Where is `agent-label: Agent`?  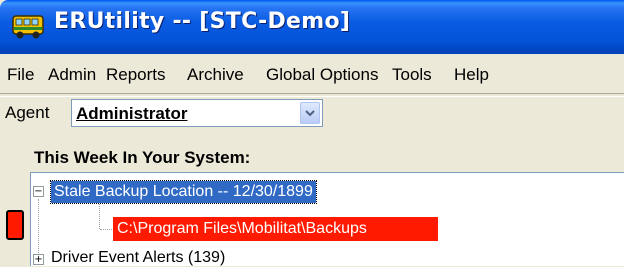 agent-label: Agent is located at coordinates (27, 112).